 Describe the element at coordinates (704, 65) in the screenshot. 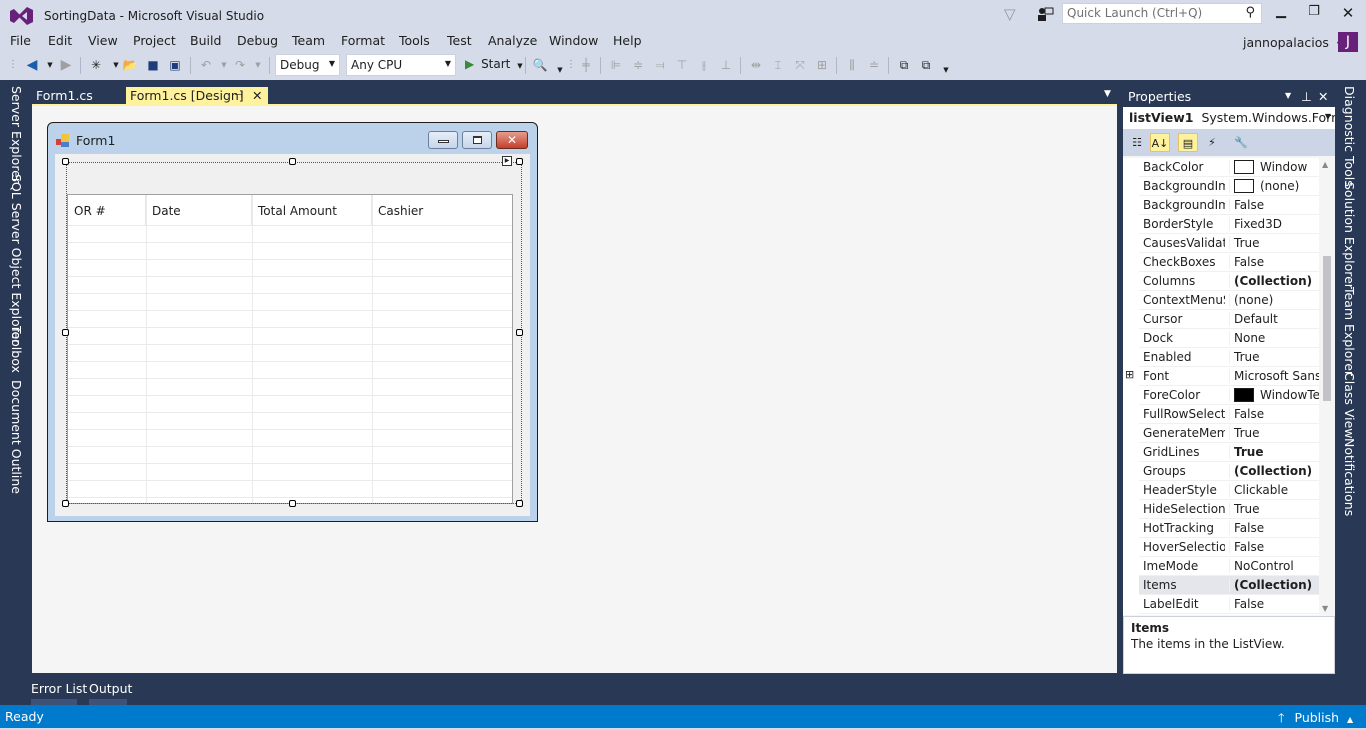

I see `align-middles-icon: ⫲` at that location.